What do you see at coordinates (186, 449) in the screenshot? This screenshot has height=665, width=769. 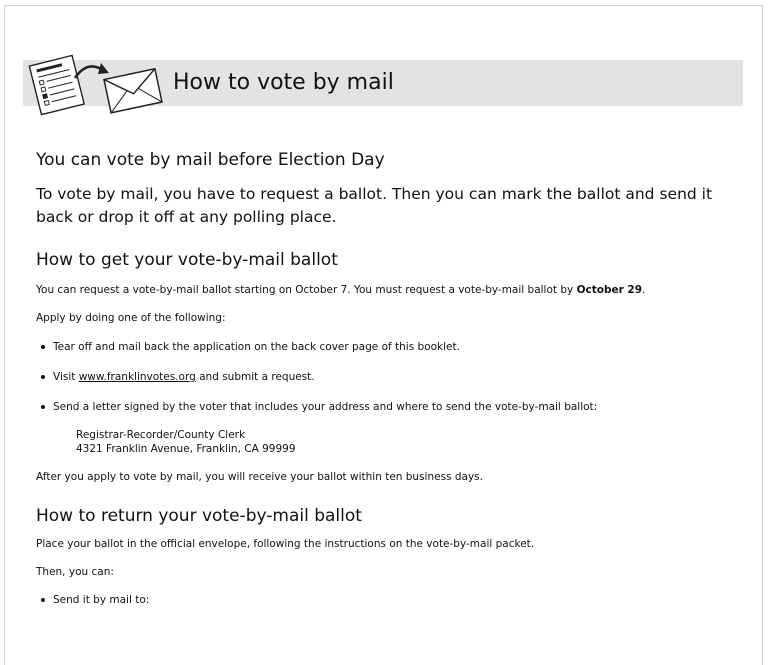 I see `address-line: 4321 Franklin Avenue, Franklin, CA 99999` at bounding box center [186, 449].